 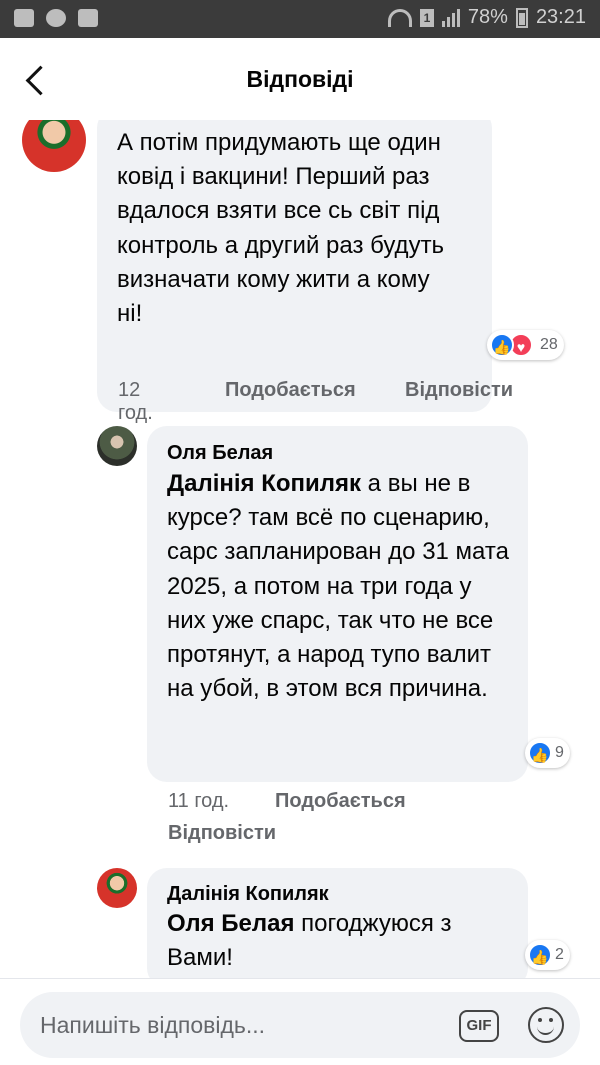 I want to click on gif-button: GIF, so click(x=479, y=1026).